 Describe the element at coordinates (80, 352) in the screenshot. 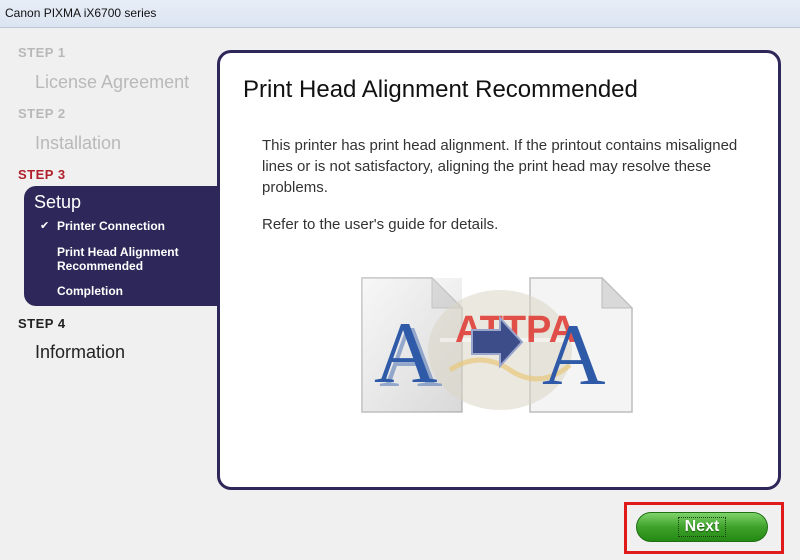

I see `step-4-title: Information` at that location.